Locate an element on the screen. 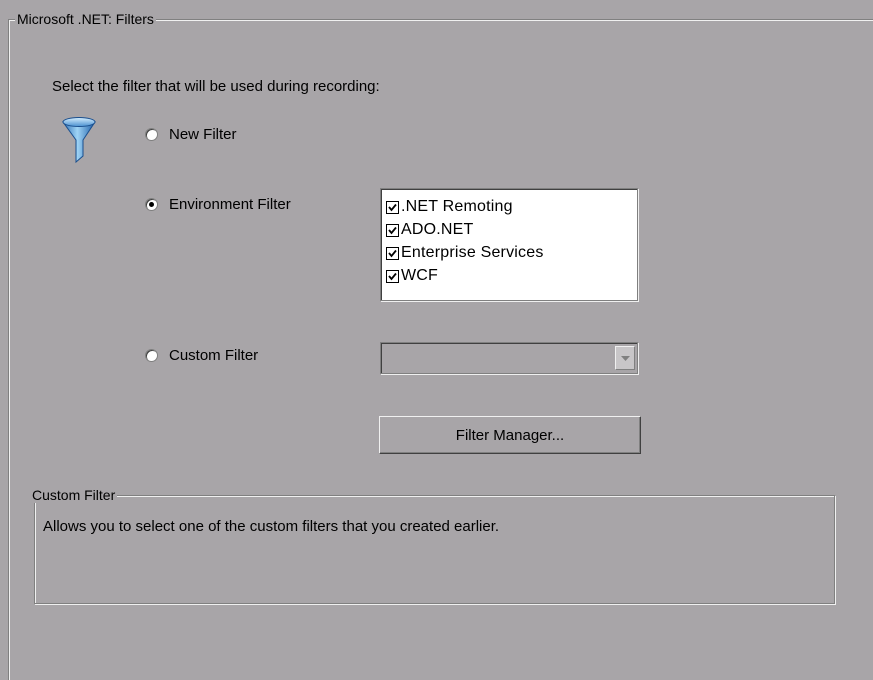 This screenshot has height=680, width=873. environment-filter-label: Environment Filter is located at coordinates (230, 204).